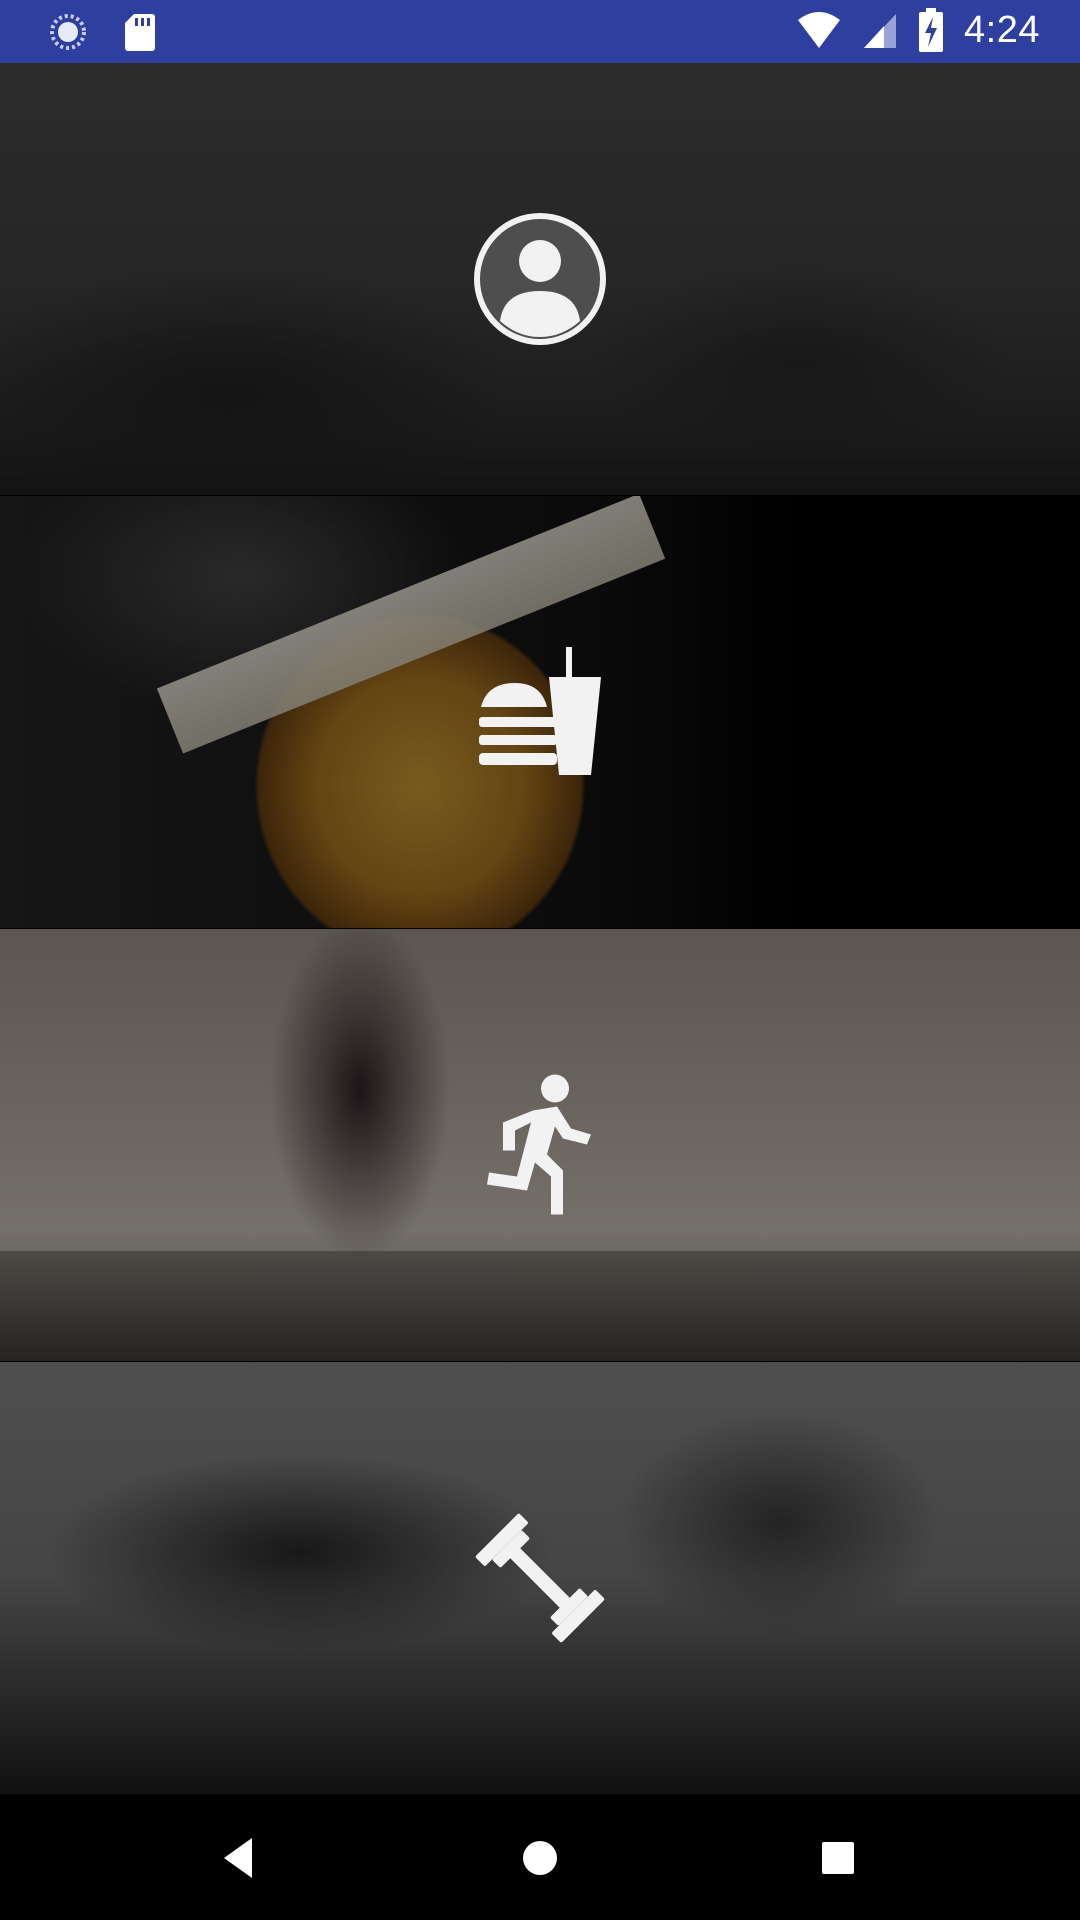 This screenshot has height=1920, width=1080. I want to click on directions-run-icon, so click(539, 1144).